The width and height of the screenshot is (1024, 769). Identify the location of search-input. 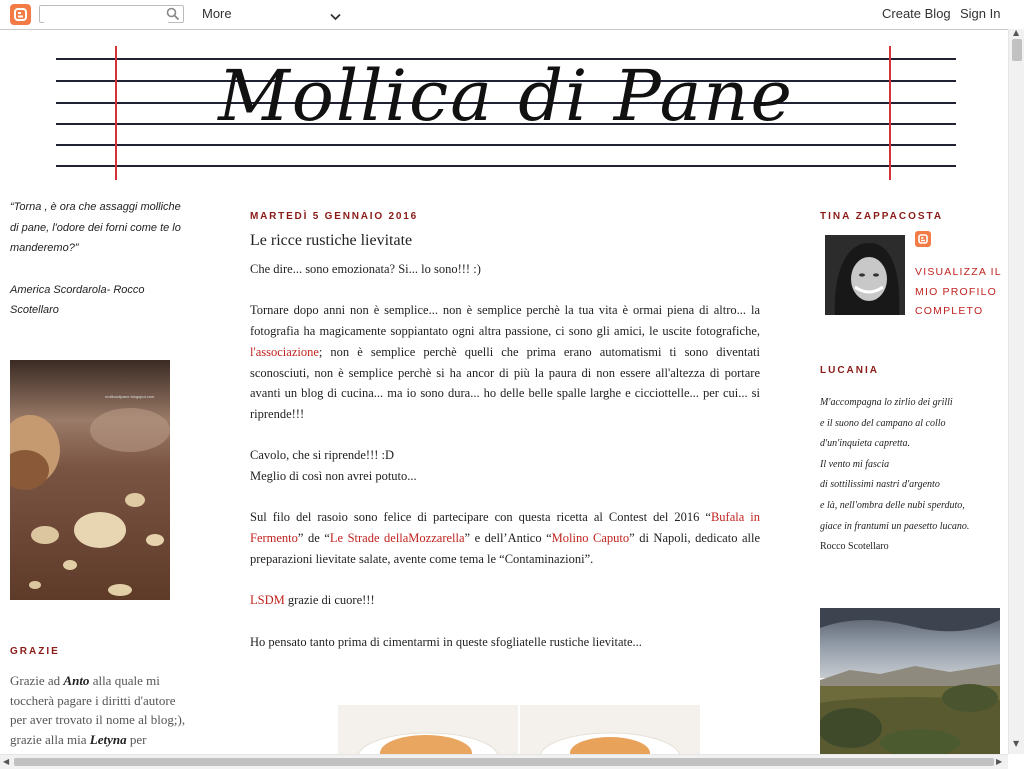
(106, 15).